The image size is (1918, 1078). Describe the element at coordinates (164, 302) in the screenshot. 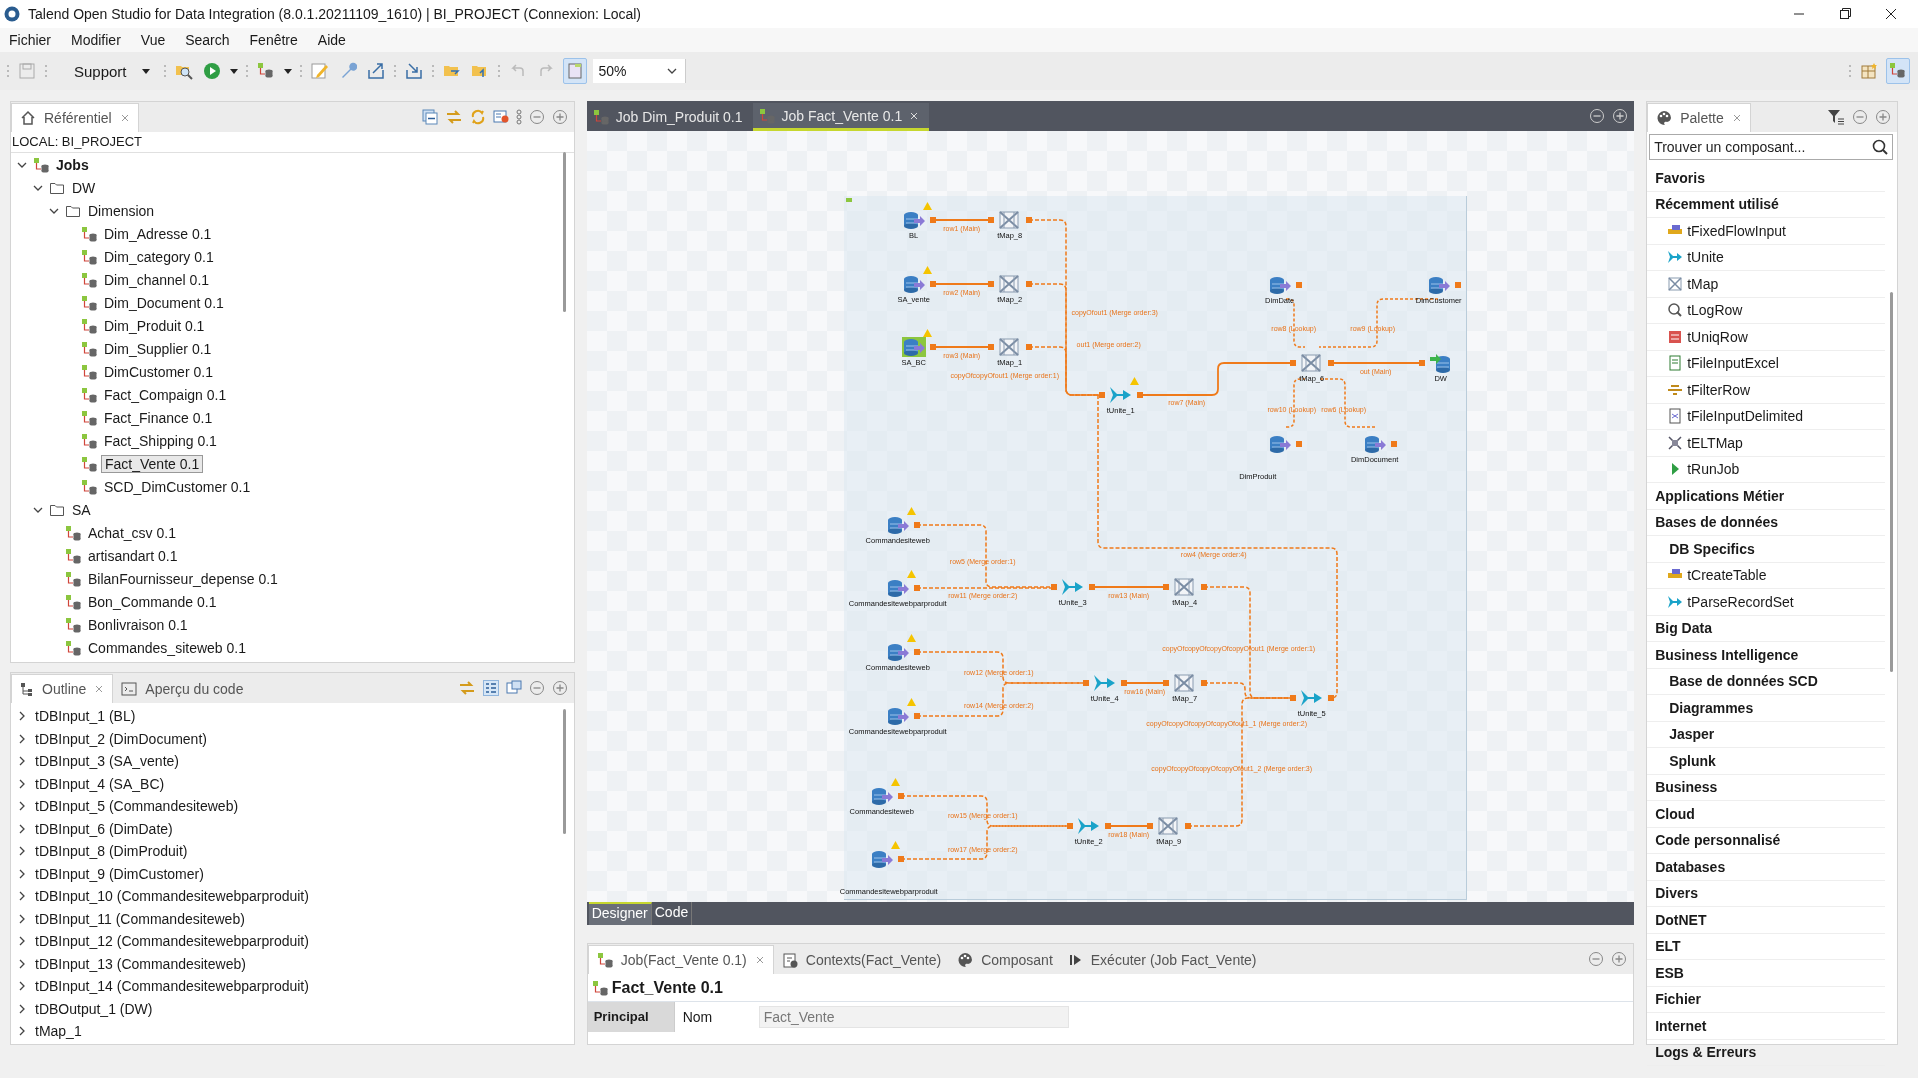

I see `tree-item: Dim_Document 0.1` at that location.